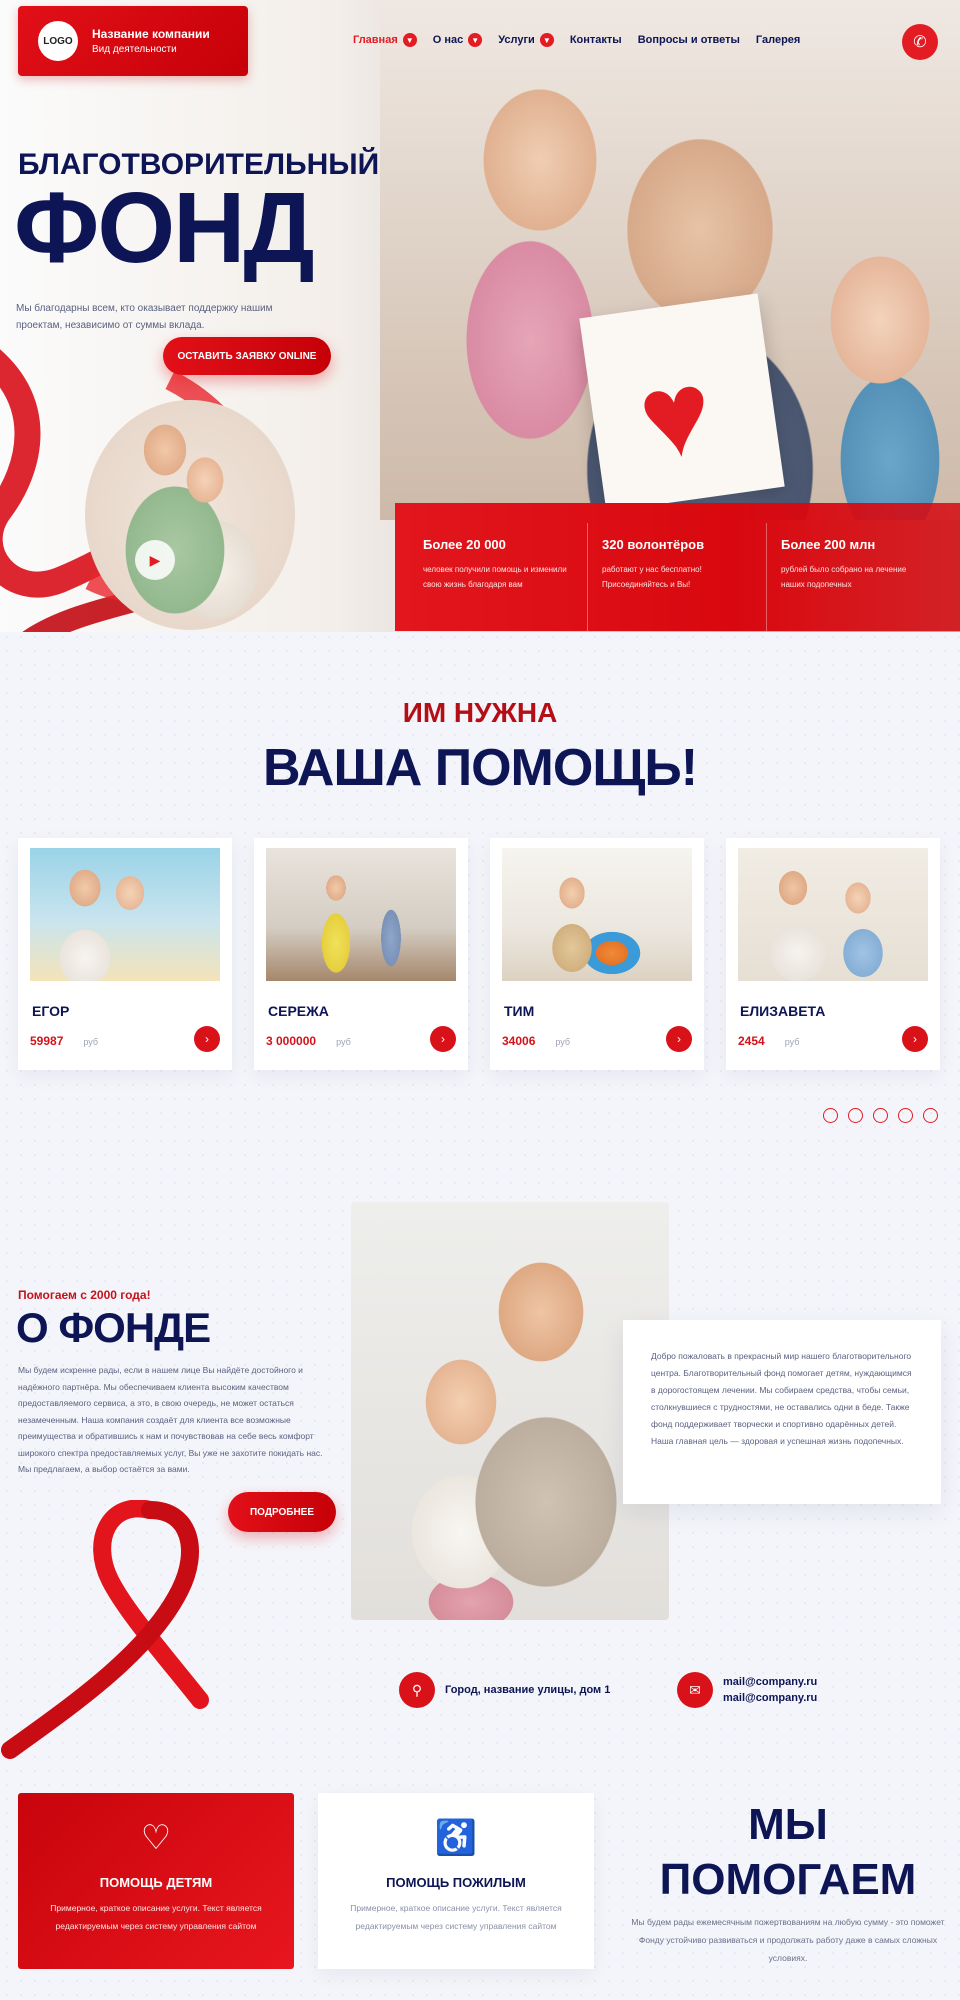 Image resolution: width=960 pixels, height=2000 pixels. Describe the element at coordinates (58, 41) in the screenshot. I see `logo: LOGO` at that location.